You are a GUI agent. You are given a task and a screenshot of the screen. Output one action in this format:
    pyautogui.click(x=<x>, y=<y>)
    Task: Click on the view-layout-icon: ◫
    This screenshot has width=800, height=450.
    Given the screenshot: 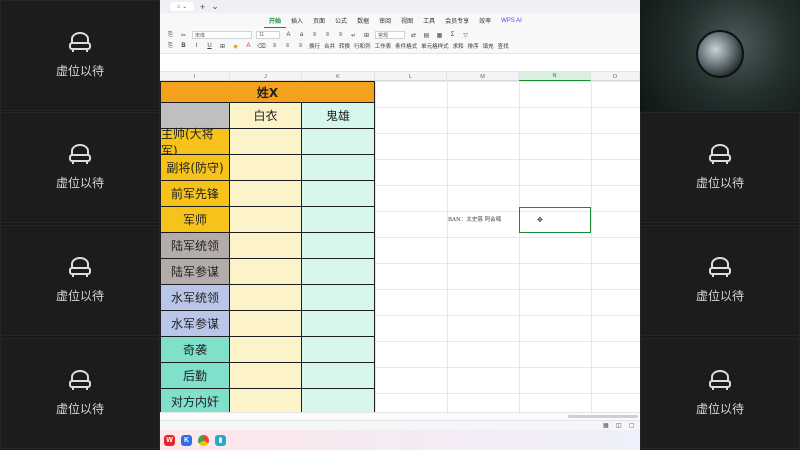 What is the action you would take?
    pyautogui.click(x=619, y=425)
    